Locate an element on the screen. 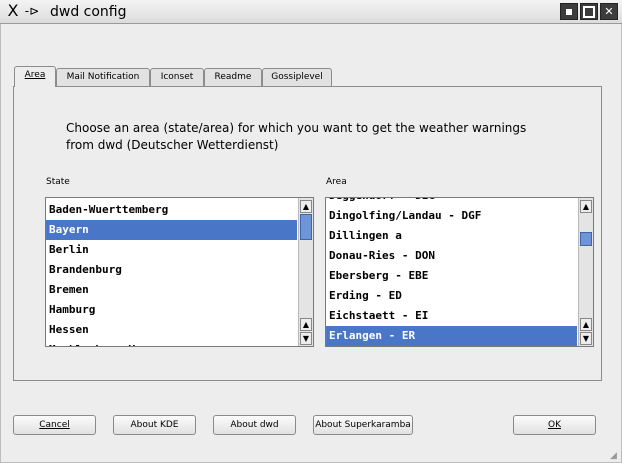 Image resolution: width=622 pixels, height=463 pixels. list-item: Mecklenburg-Vo is located at coordinates (171, 343).